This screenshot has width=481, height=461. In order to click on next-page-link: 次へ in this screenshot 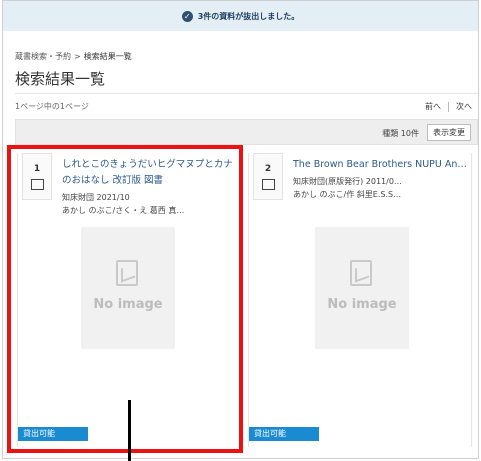, I will do `click(464, 106)`.